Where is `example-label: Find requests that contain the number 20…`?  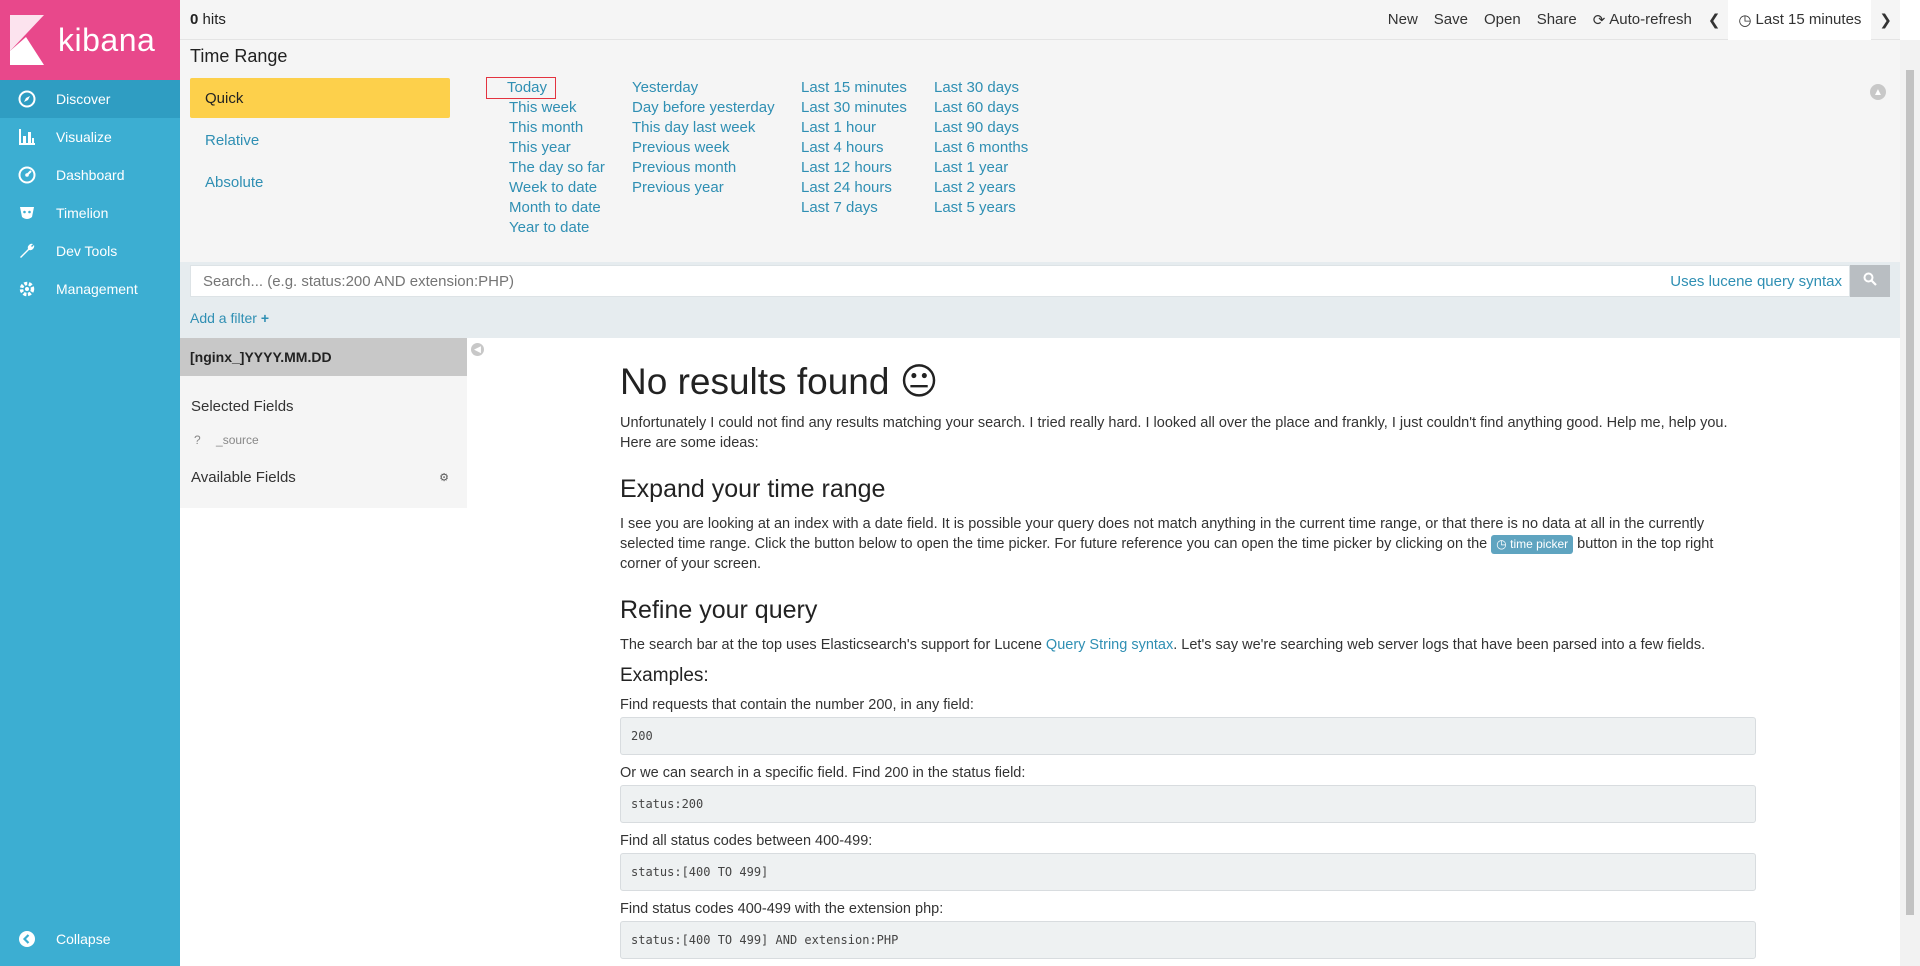
example-label: Find requests that contain the number 20… is located at coordinates (797, 705).